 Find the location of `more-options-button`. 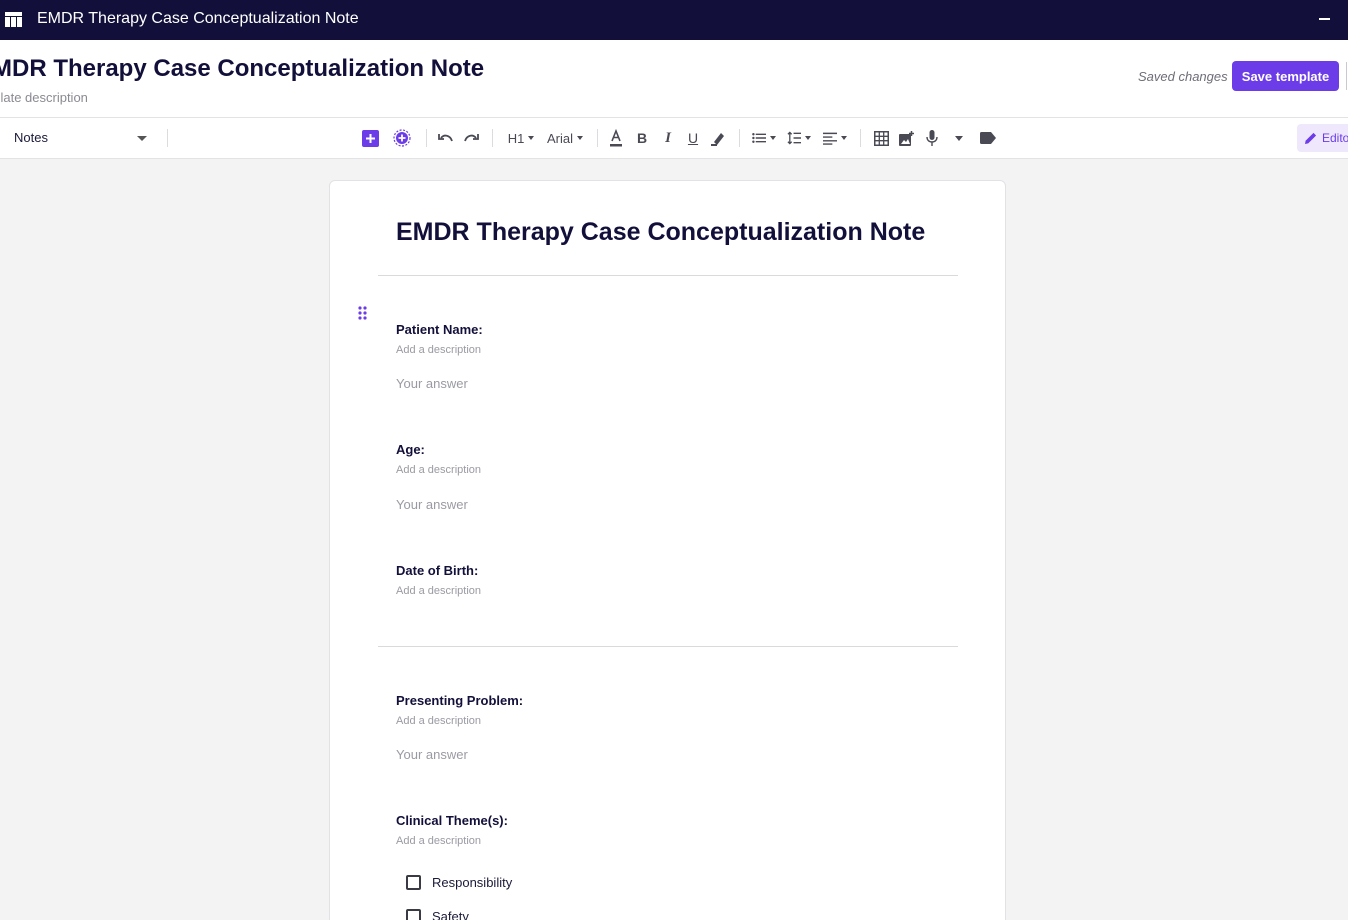

more-options-button is located at coordinates (959, 138).